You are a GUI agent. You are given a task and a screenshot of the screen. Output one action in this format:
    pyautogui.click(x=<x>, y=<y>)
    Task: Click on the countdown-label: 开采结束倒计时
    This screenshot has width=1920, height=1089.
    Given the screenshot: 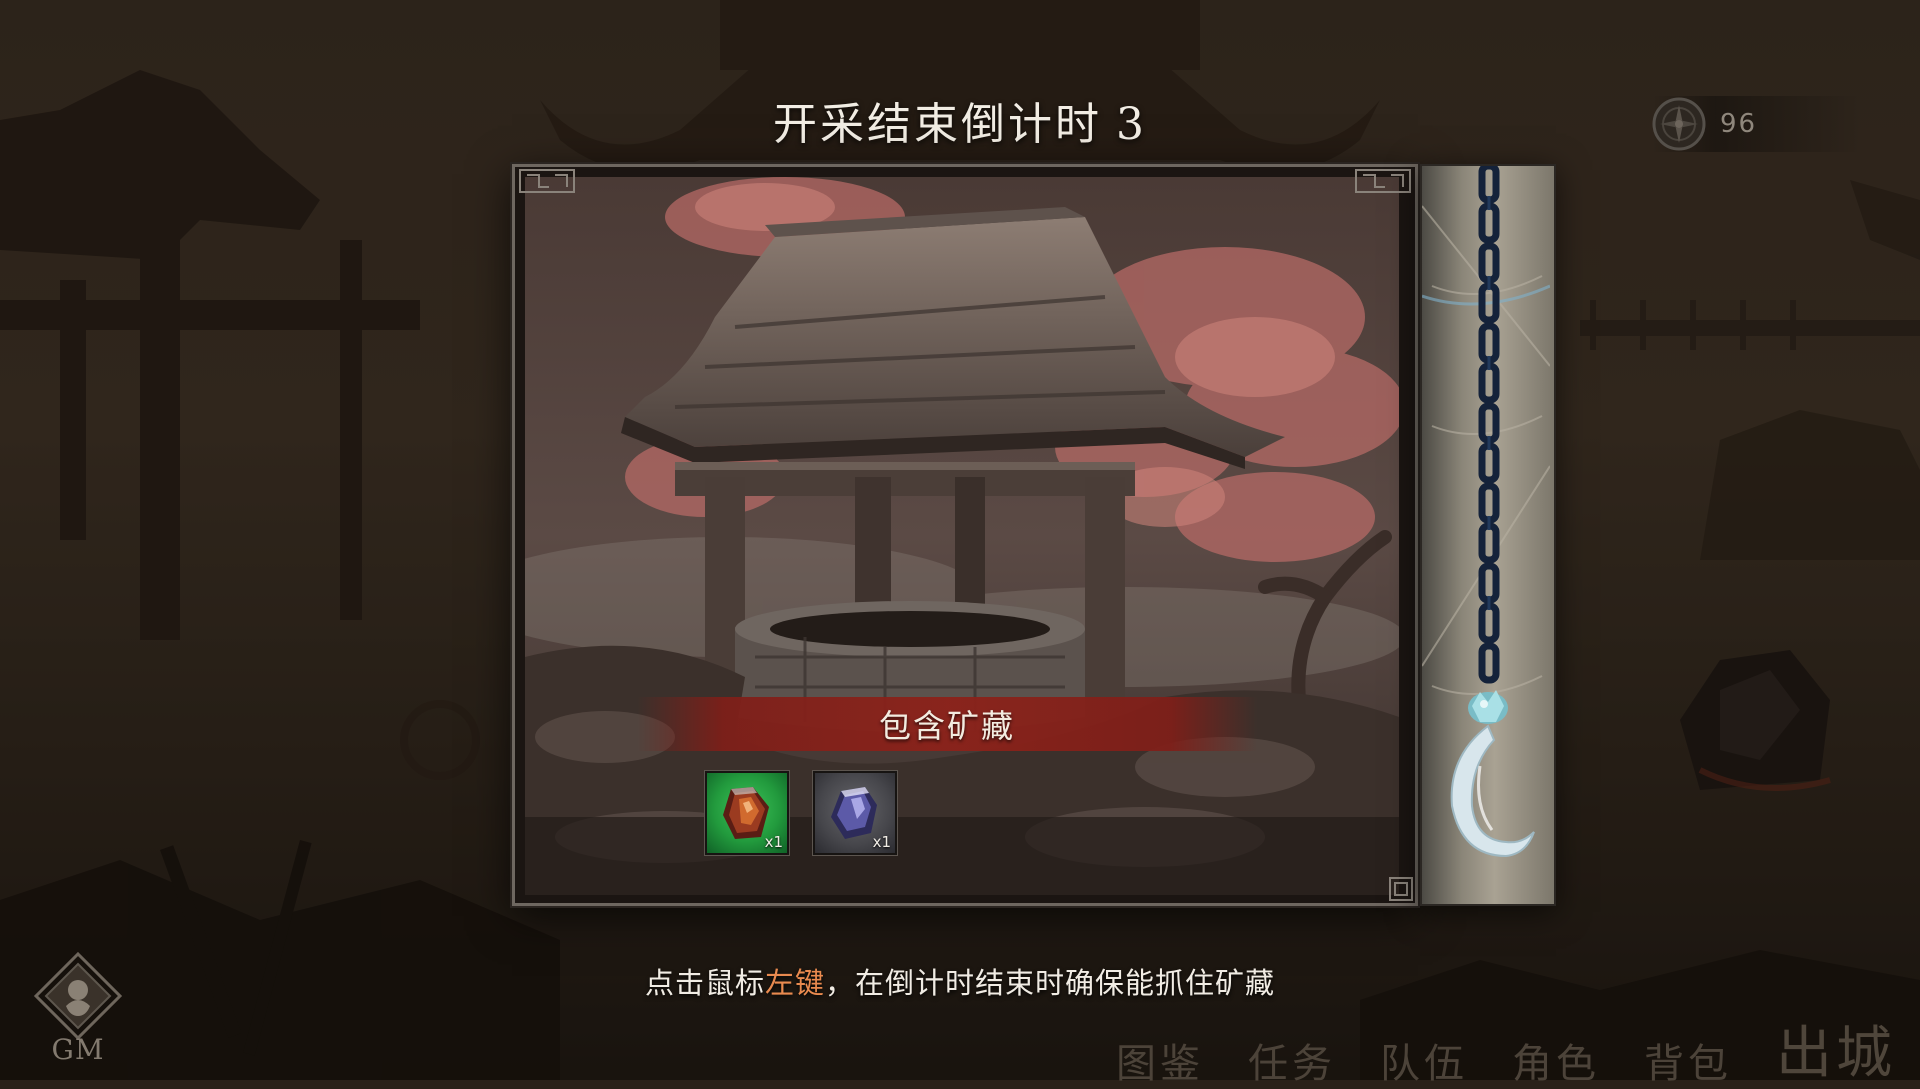 What is the action you would take?
    pyautogui.click(x=937, y=124)
    